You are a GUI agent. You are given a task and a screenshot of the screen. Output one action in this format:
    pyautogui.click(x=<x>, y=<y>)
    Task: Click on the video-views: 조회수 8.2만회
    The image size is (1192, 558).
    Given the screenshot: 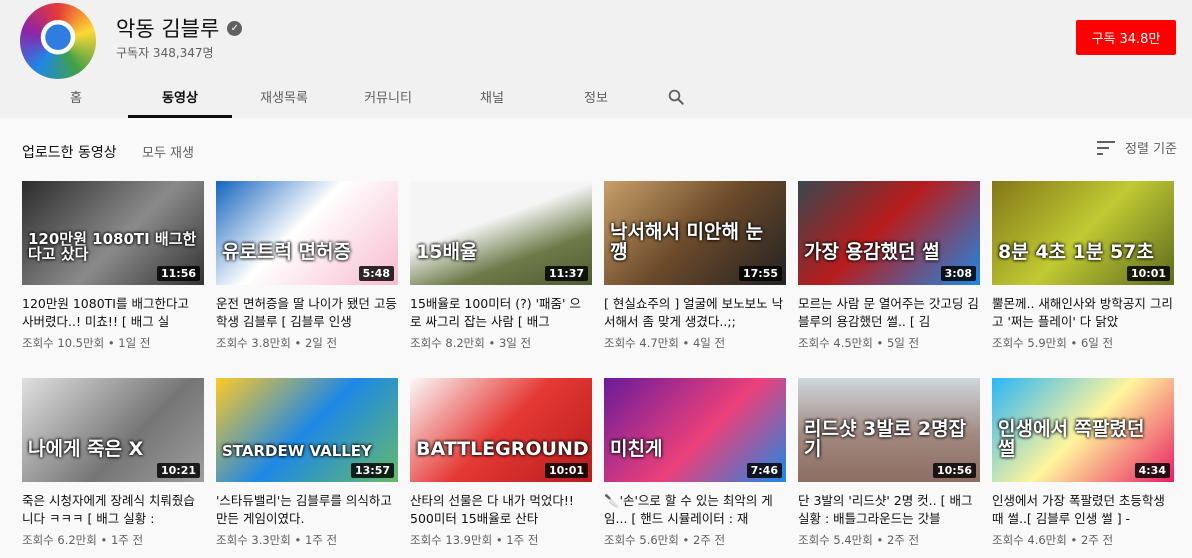 What is the action you would take?
    pyautogui.click(x=447, y=343)
    